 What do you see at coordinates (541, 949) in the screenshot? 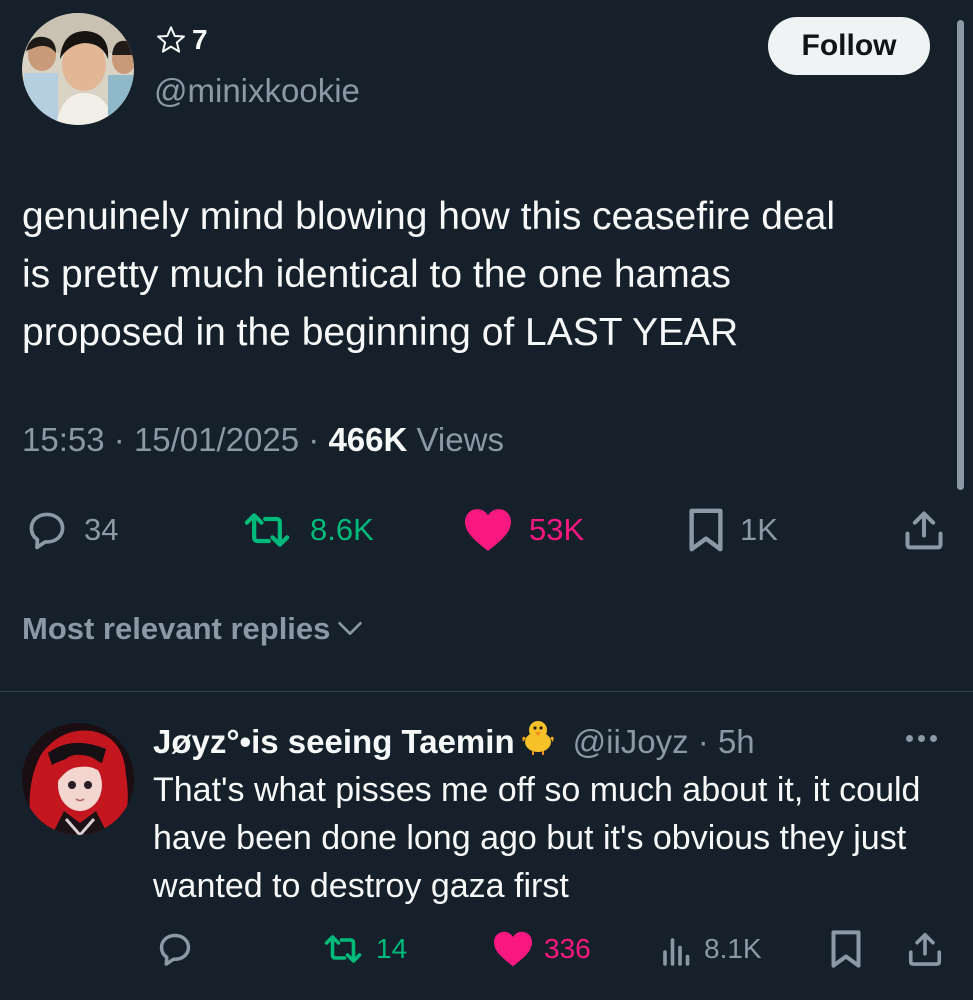
I see `reply-like-button: 336` at bounding box center [541, 949].